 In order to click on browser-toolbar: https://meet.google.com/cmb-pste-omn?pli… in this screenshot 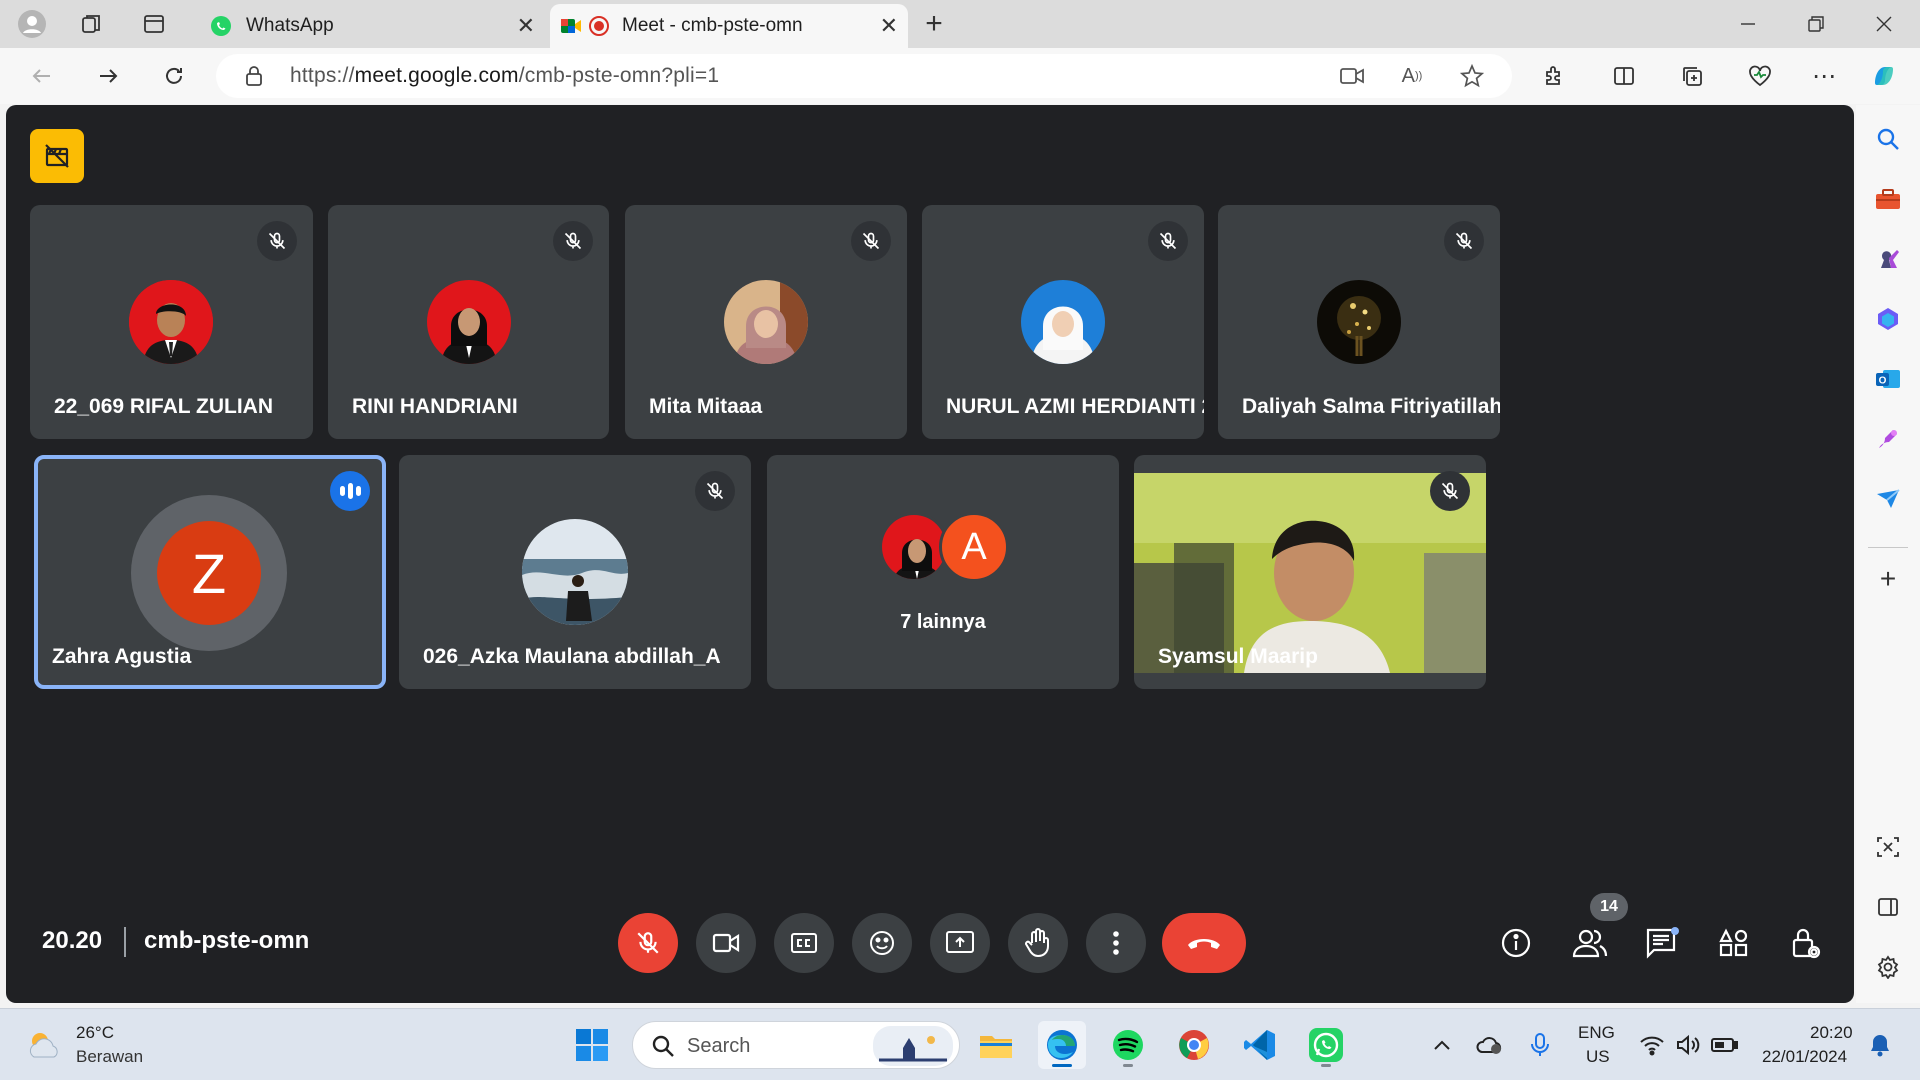, I will do `click(960, 76)`.